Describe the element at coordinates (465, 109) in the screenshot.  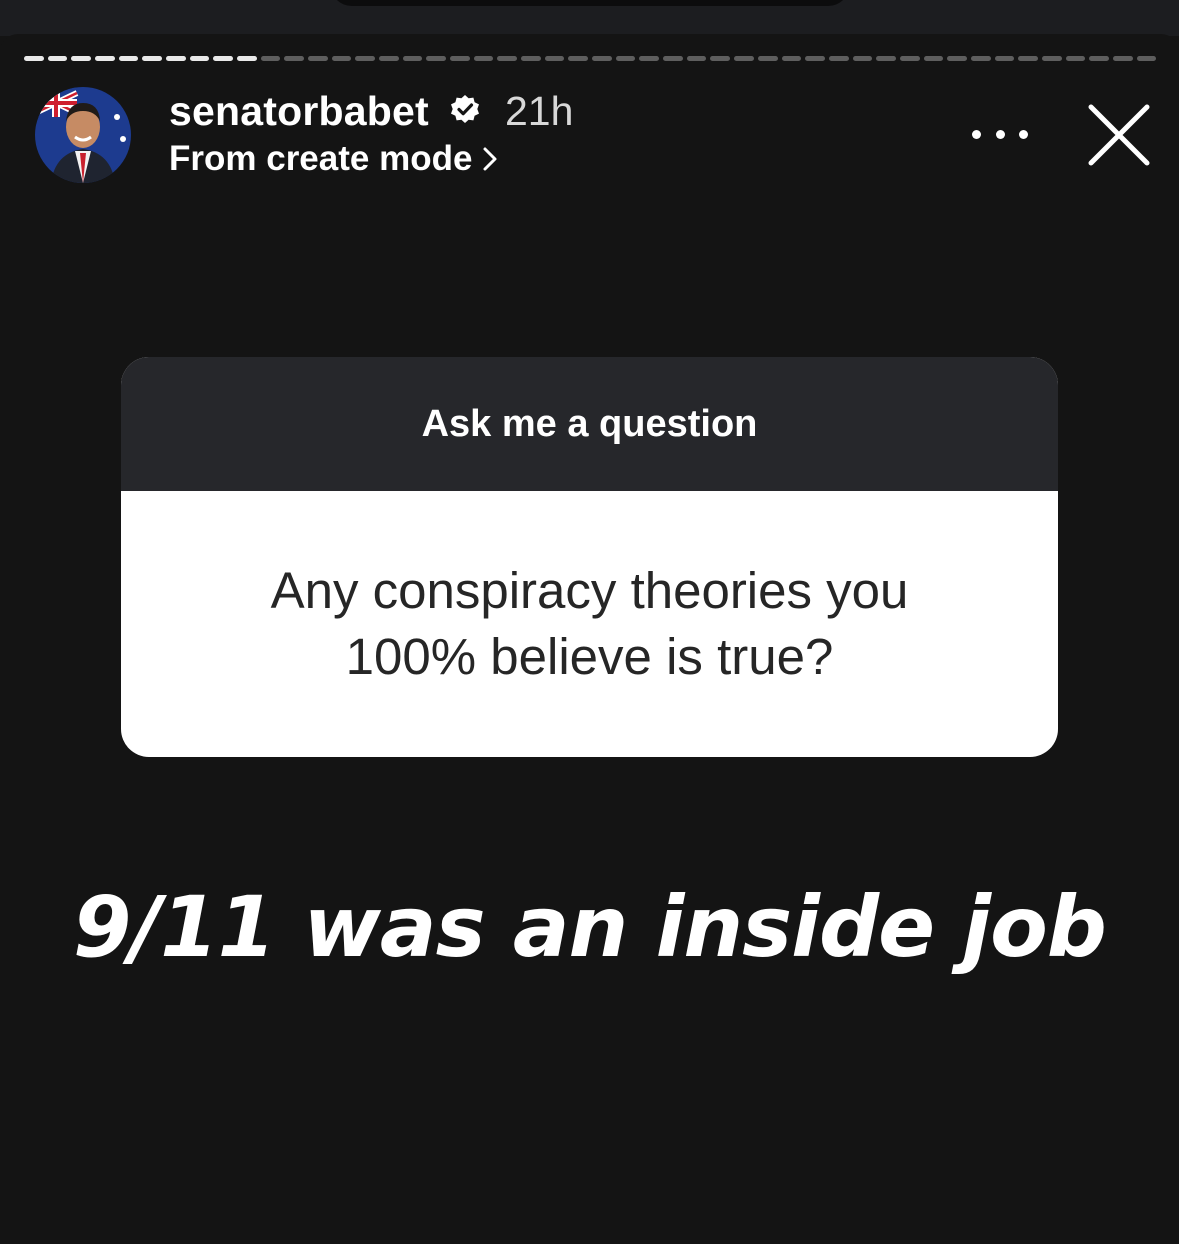
I see `verified-badge-icon` at that location.